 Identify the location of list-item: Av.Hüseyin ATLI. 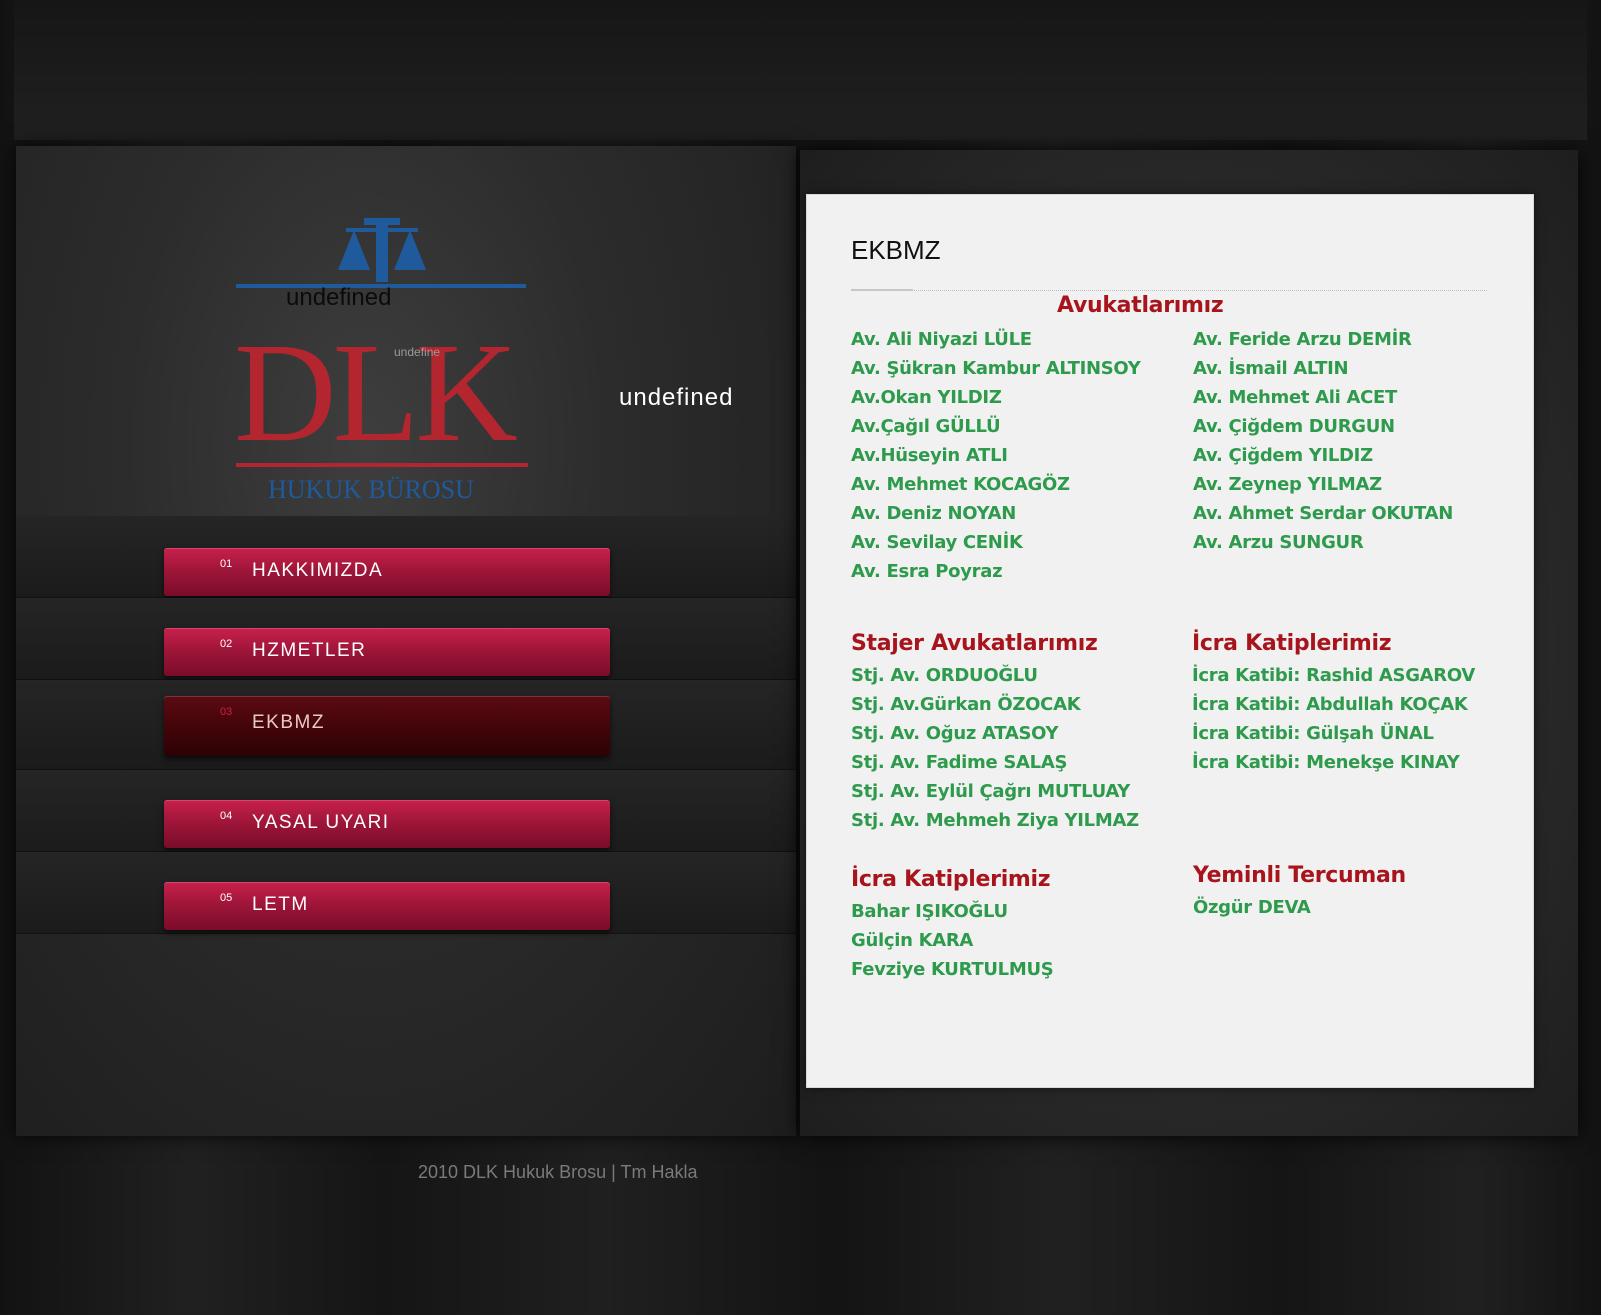
(929, 455).